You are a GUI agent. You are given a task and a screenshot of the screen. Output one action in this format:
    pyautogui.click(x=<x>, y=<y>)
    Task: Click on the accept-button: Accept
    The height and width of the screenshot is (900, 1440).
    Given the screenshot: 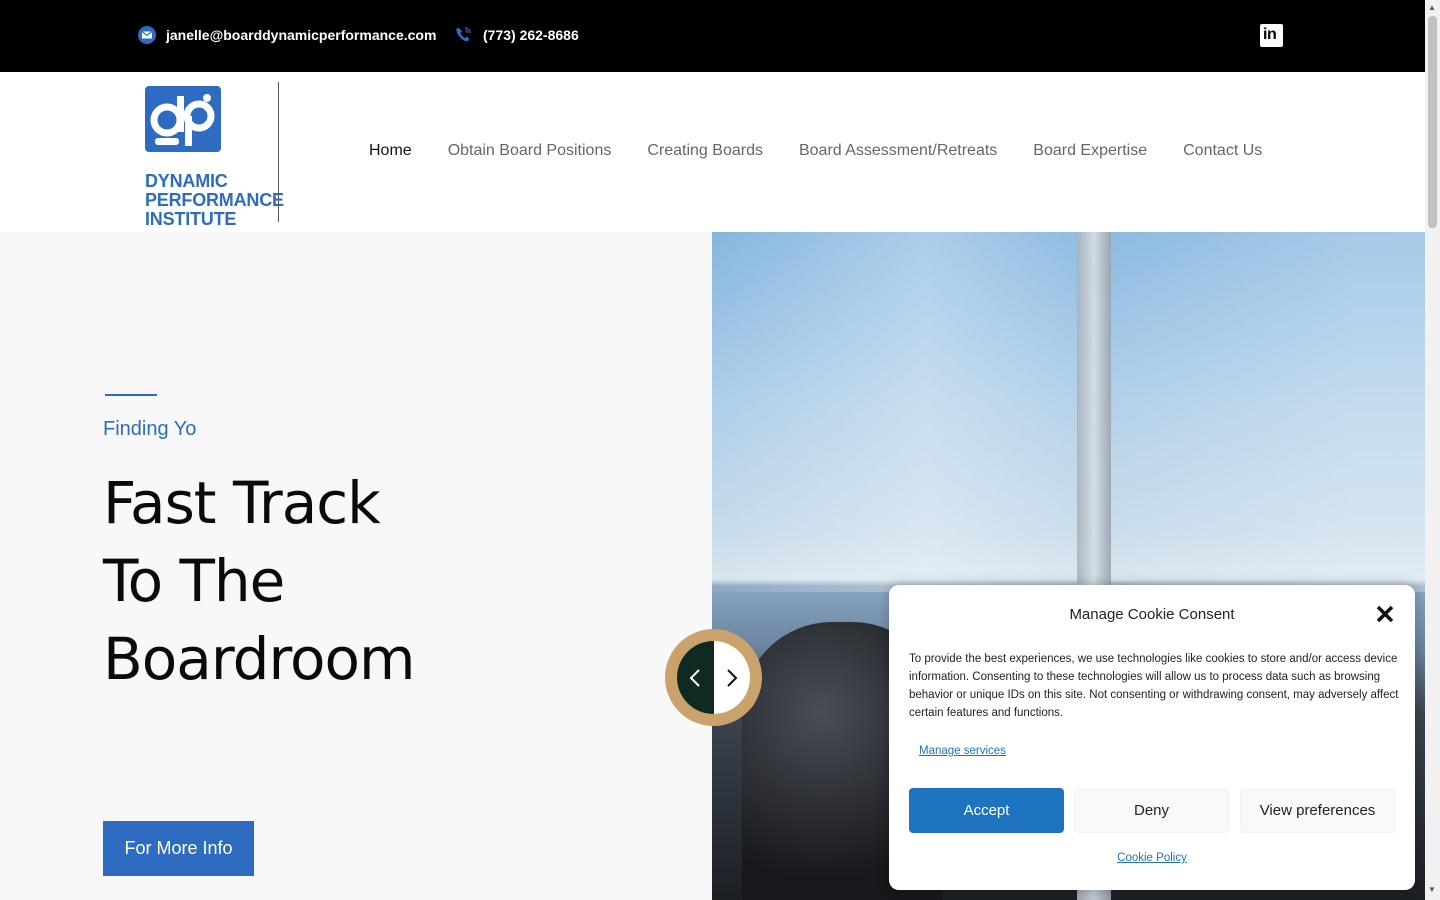 What is the action you would take?
    pyautogui.click(x=986, y=810)
    